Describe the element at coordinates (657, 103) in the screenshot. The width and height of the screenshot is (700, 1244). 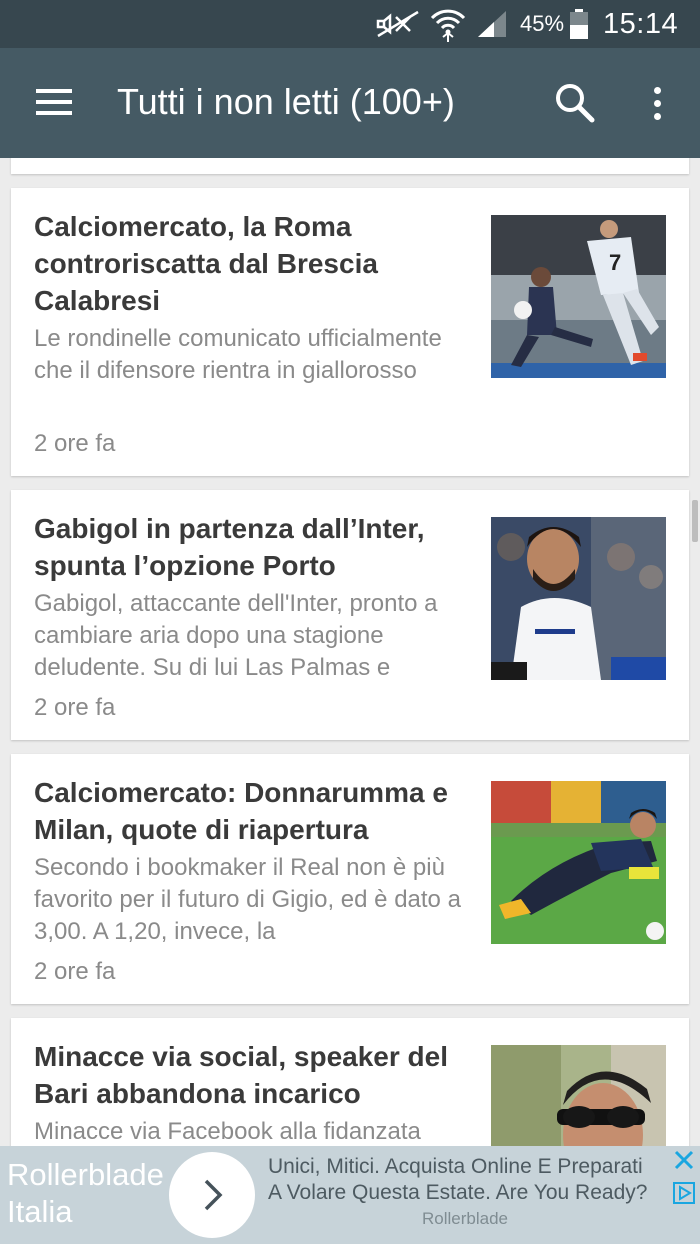
I see `overflow-menu-icon` at that location.